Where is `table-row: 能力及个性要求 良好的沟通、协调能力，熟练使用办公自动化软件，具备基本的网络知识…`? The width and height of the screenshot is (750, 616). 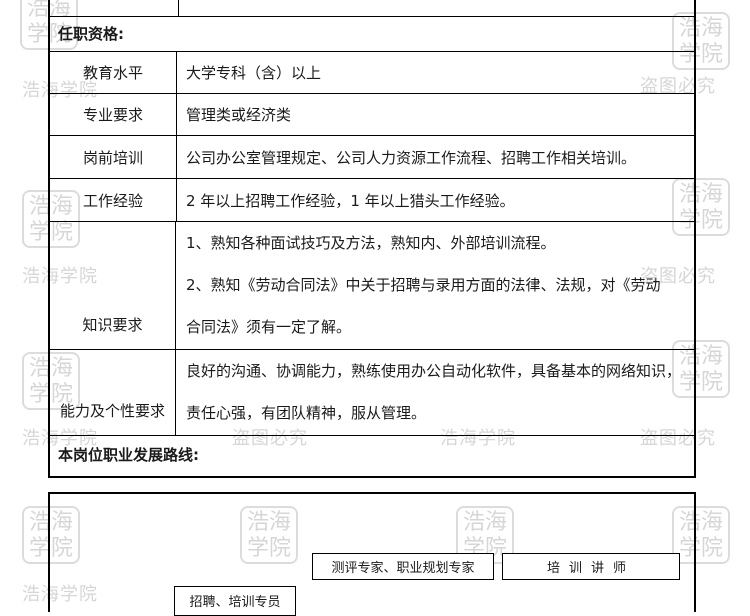
table-row: 能力及个性要求 良好的沟通、协调能力，熟练使用办公自动化软件，具备基本的网络知识… is located at coordinates (372, 393).